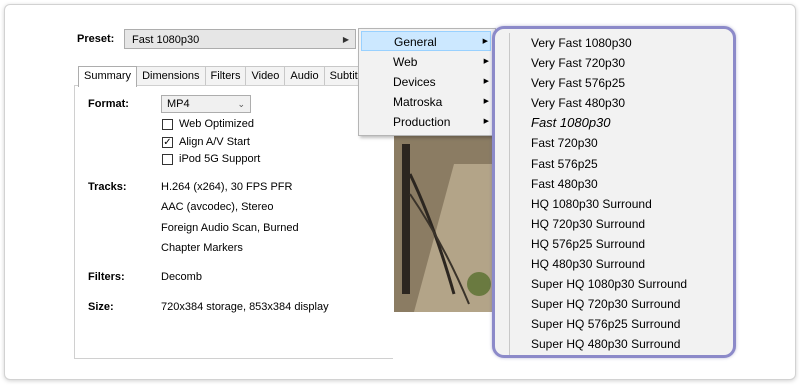 The width and height of the screenshot is (800, 385). What do you see at coordinates (615, 264) in the screenshot?
I see `preset-item: HQ 480p30 Surround` at bounding box center [615, 264].